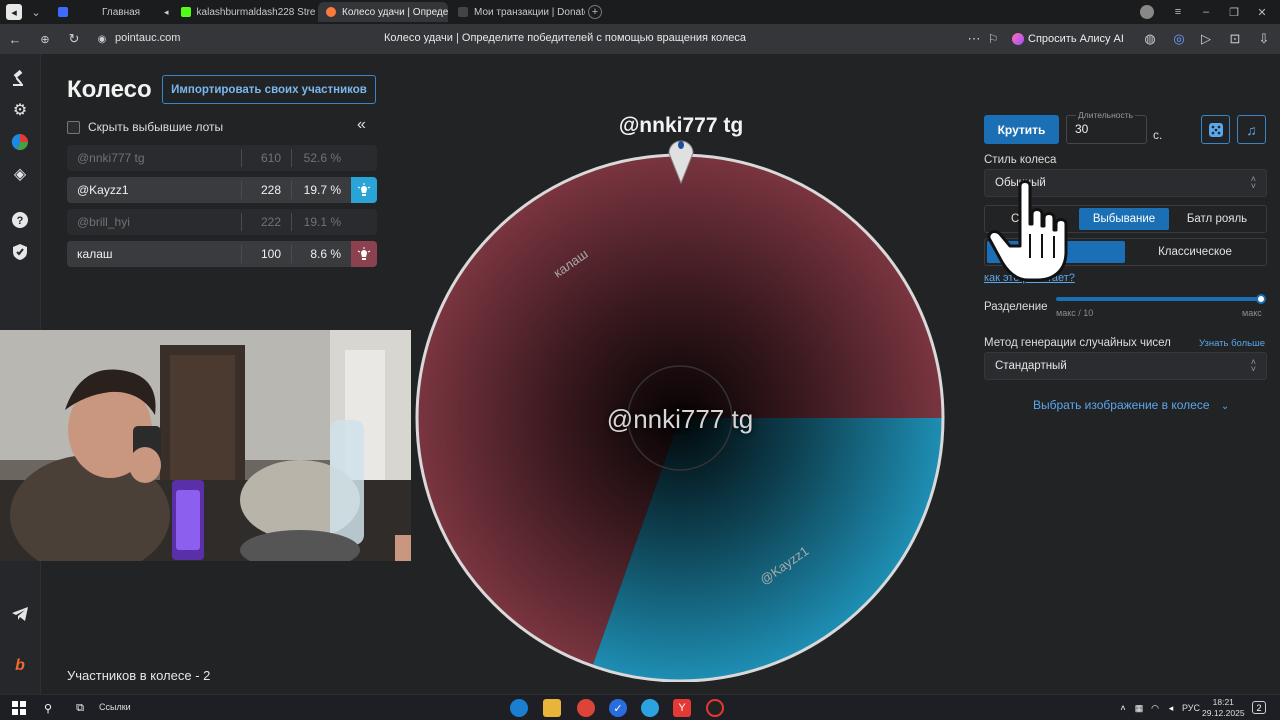  I want to click on tab-wheel: Колесо удачи | Определ ✕, so click(383, 12).